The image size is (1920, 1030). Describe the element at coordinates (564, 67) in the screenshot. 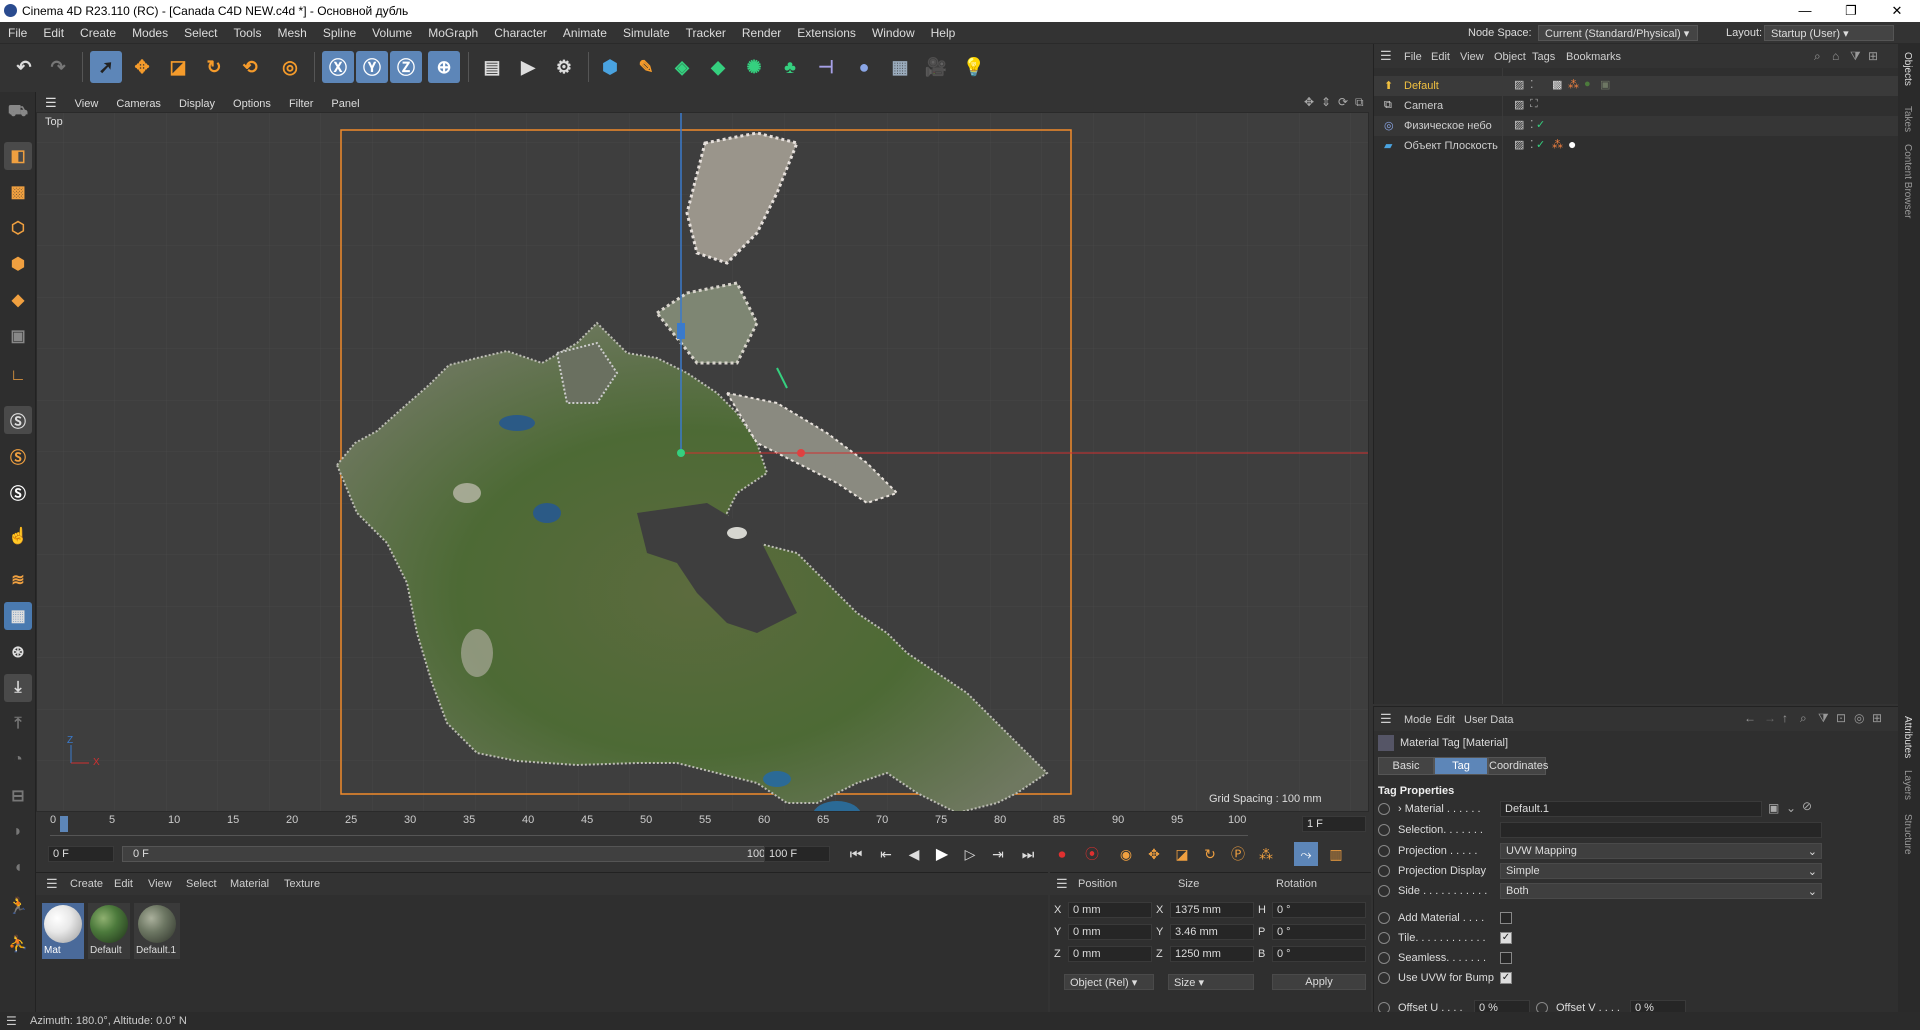

I see `render-settings-icon: ⚙` at that location.